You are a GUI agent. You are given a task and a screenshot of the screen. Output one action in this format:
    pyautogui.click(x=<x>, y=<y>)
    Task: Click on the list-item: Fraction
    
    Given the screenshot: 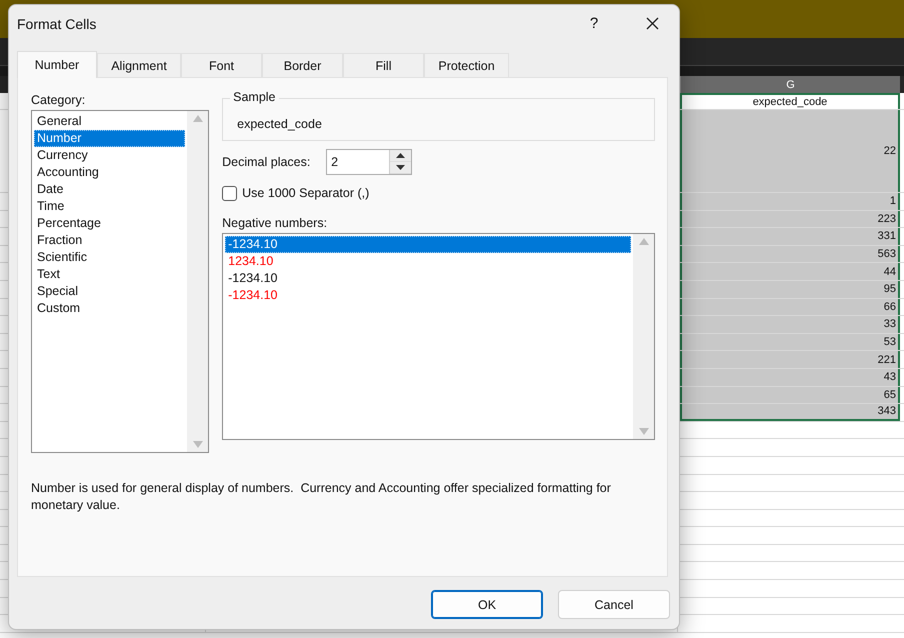 What is the action you would take?
    pyautogui.click(x=110, y=240)
    